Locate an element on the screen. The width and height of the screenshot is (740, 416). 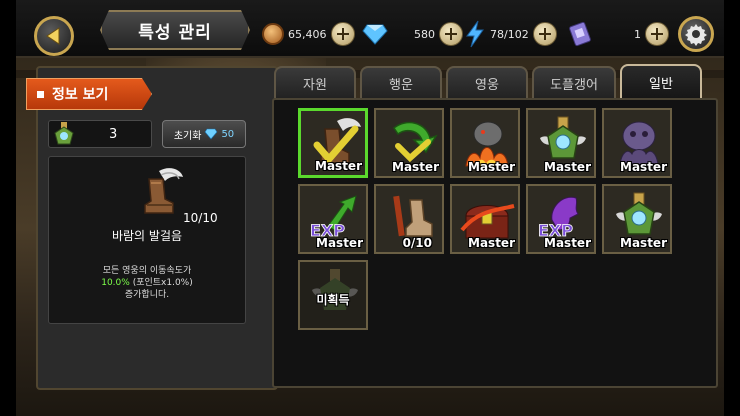
trait-cell-exp-arrow: EXP Master is located at coordinates (333, 219).